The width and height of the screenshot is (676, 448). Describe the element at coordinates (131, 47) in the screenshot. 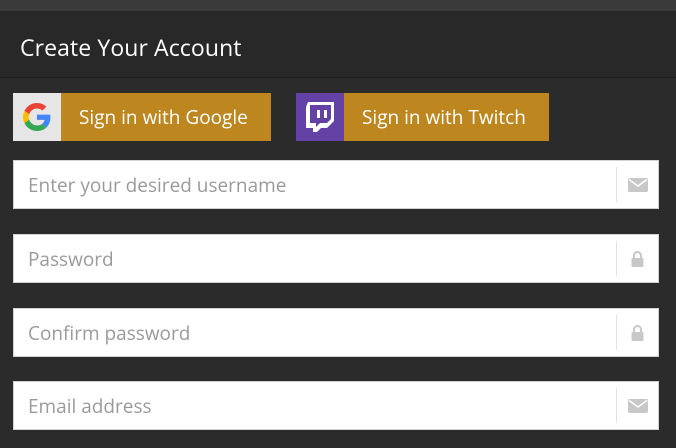

I see `page-title: Create Your Account` at that location.